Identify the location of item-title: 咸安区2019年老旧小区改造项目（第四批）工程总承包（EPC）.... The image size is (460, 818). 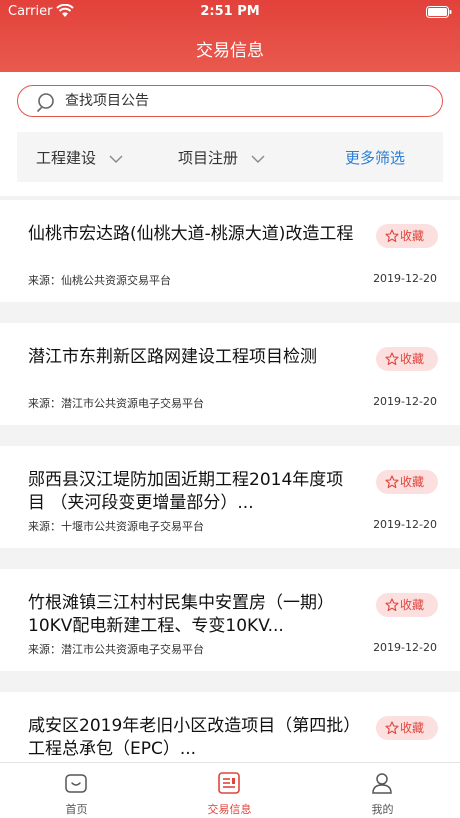
(190, 737).